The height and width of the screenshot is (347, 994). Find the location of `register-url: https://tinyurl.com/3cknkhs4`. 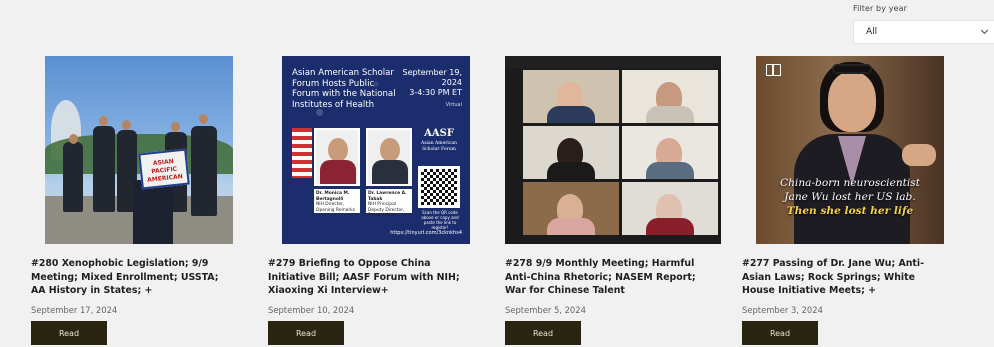

register-url: https://tinyurl.com/3cknkhs4 is located at coordinates (426, 233).